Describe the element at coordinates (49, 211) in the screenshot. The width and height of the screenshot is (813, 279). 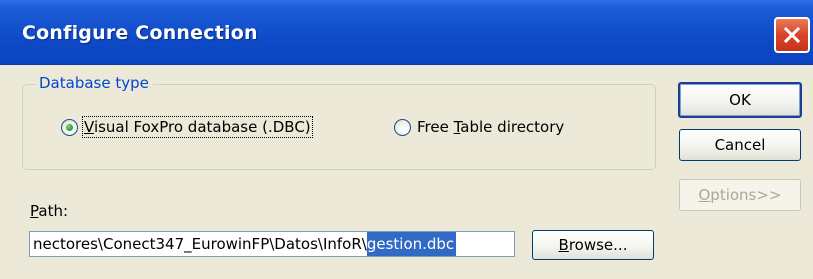
I see `path-label: Path:` at that location.